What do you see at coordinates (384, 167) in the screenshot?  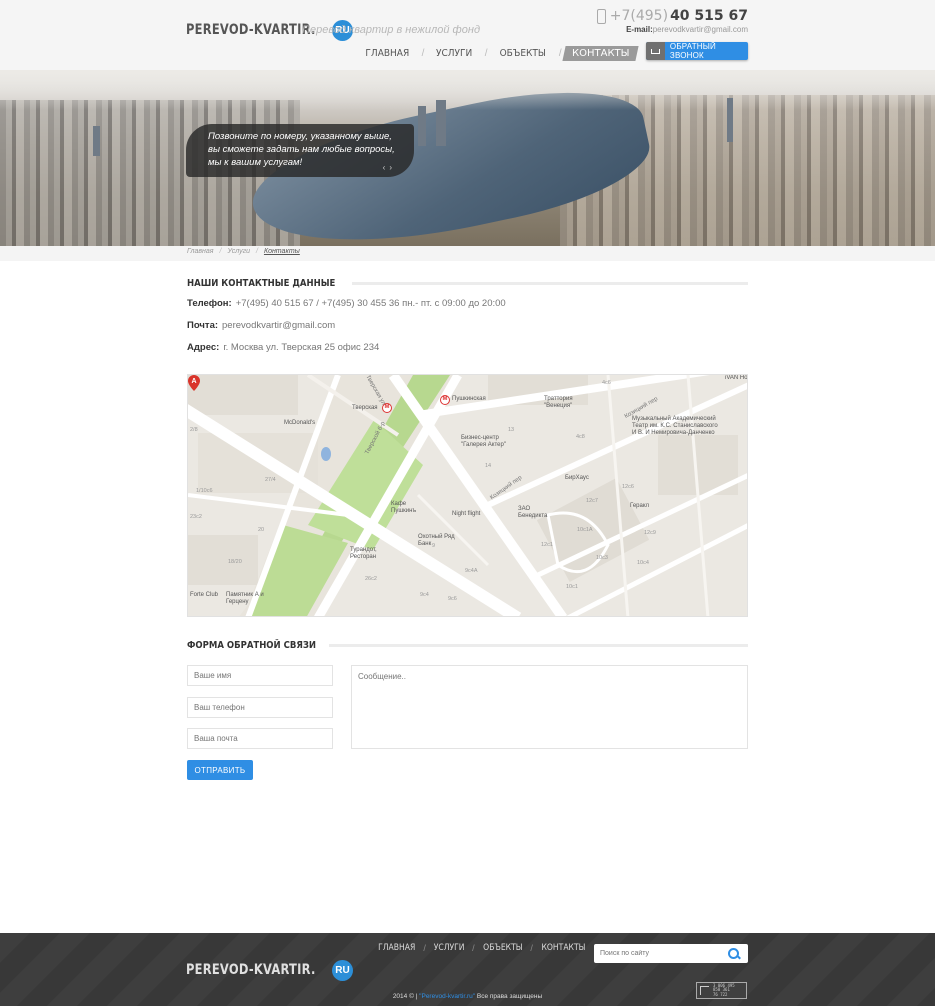 I see `slider-prev-icon: ‹` at bounding box center [384, 167].